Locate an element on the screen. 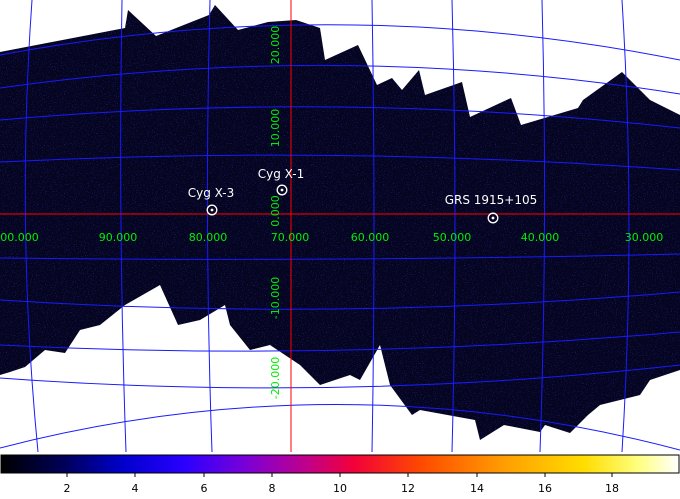 This screenshot has height=499, width=680. colorbar-tick-label: 8 is located at coordinates (272, 488).